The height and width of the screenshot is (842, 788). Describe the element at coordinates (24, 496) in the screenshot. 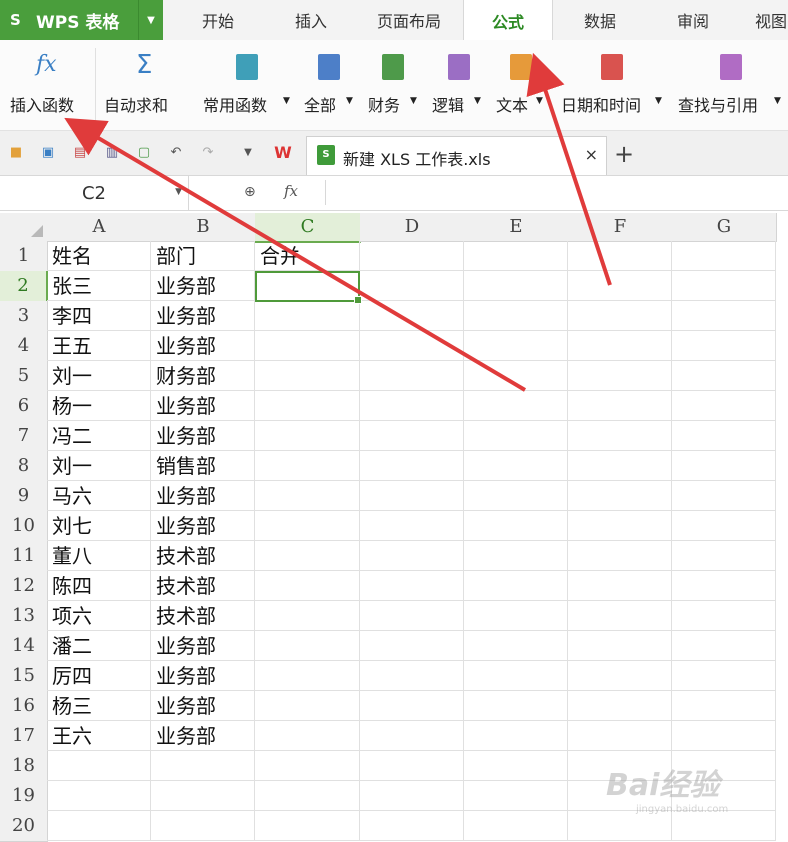

I see `row-header: 9` at that location.